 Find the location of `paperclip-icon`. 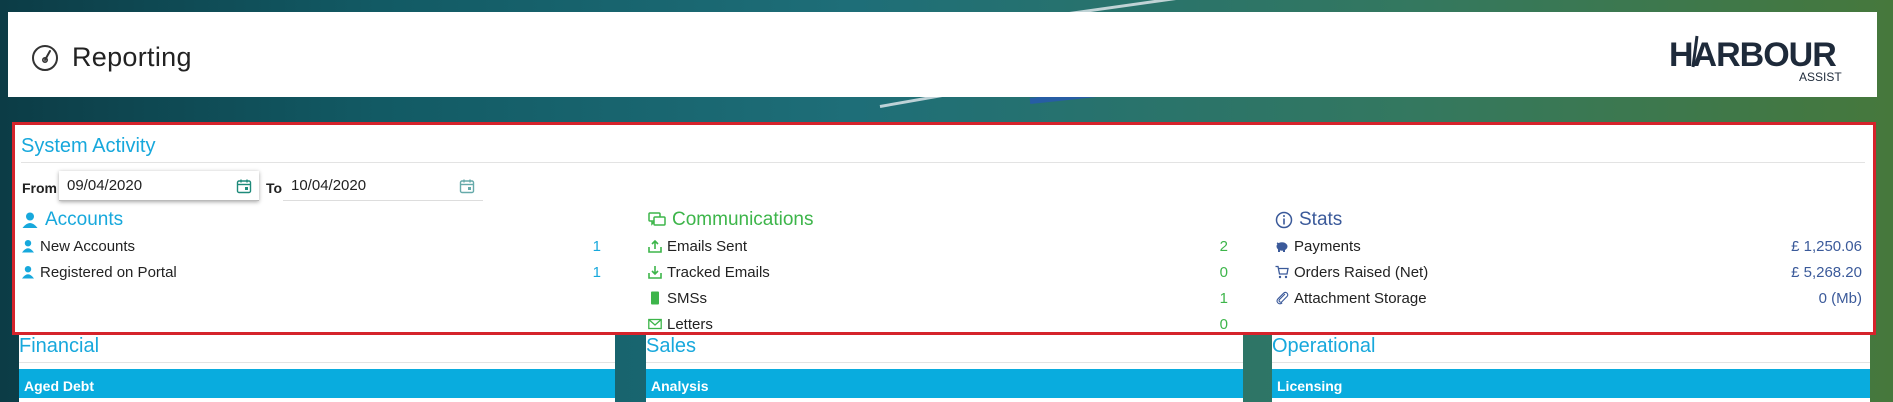

paperclip-icon is located at coordinates (1282, 298).